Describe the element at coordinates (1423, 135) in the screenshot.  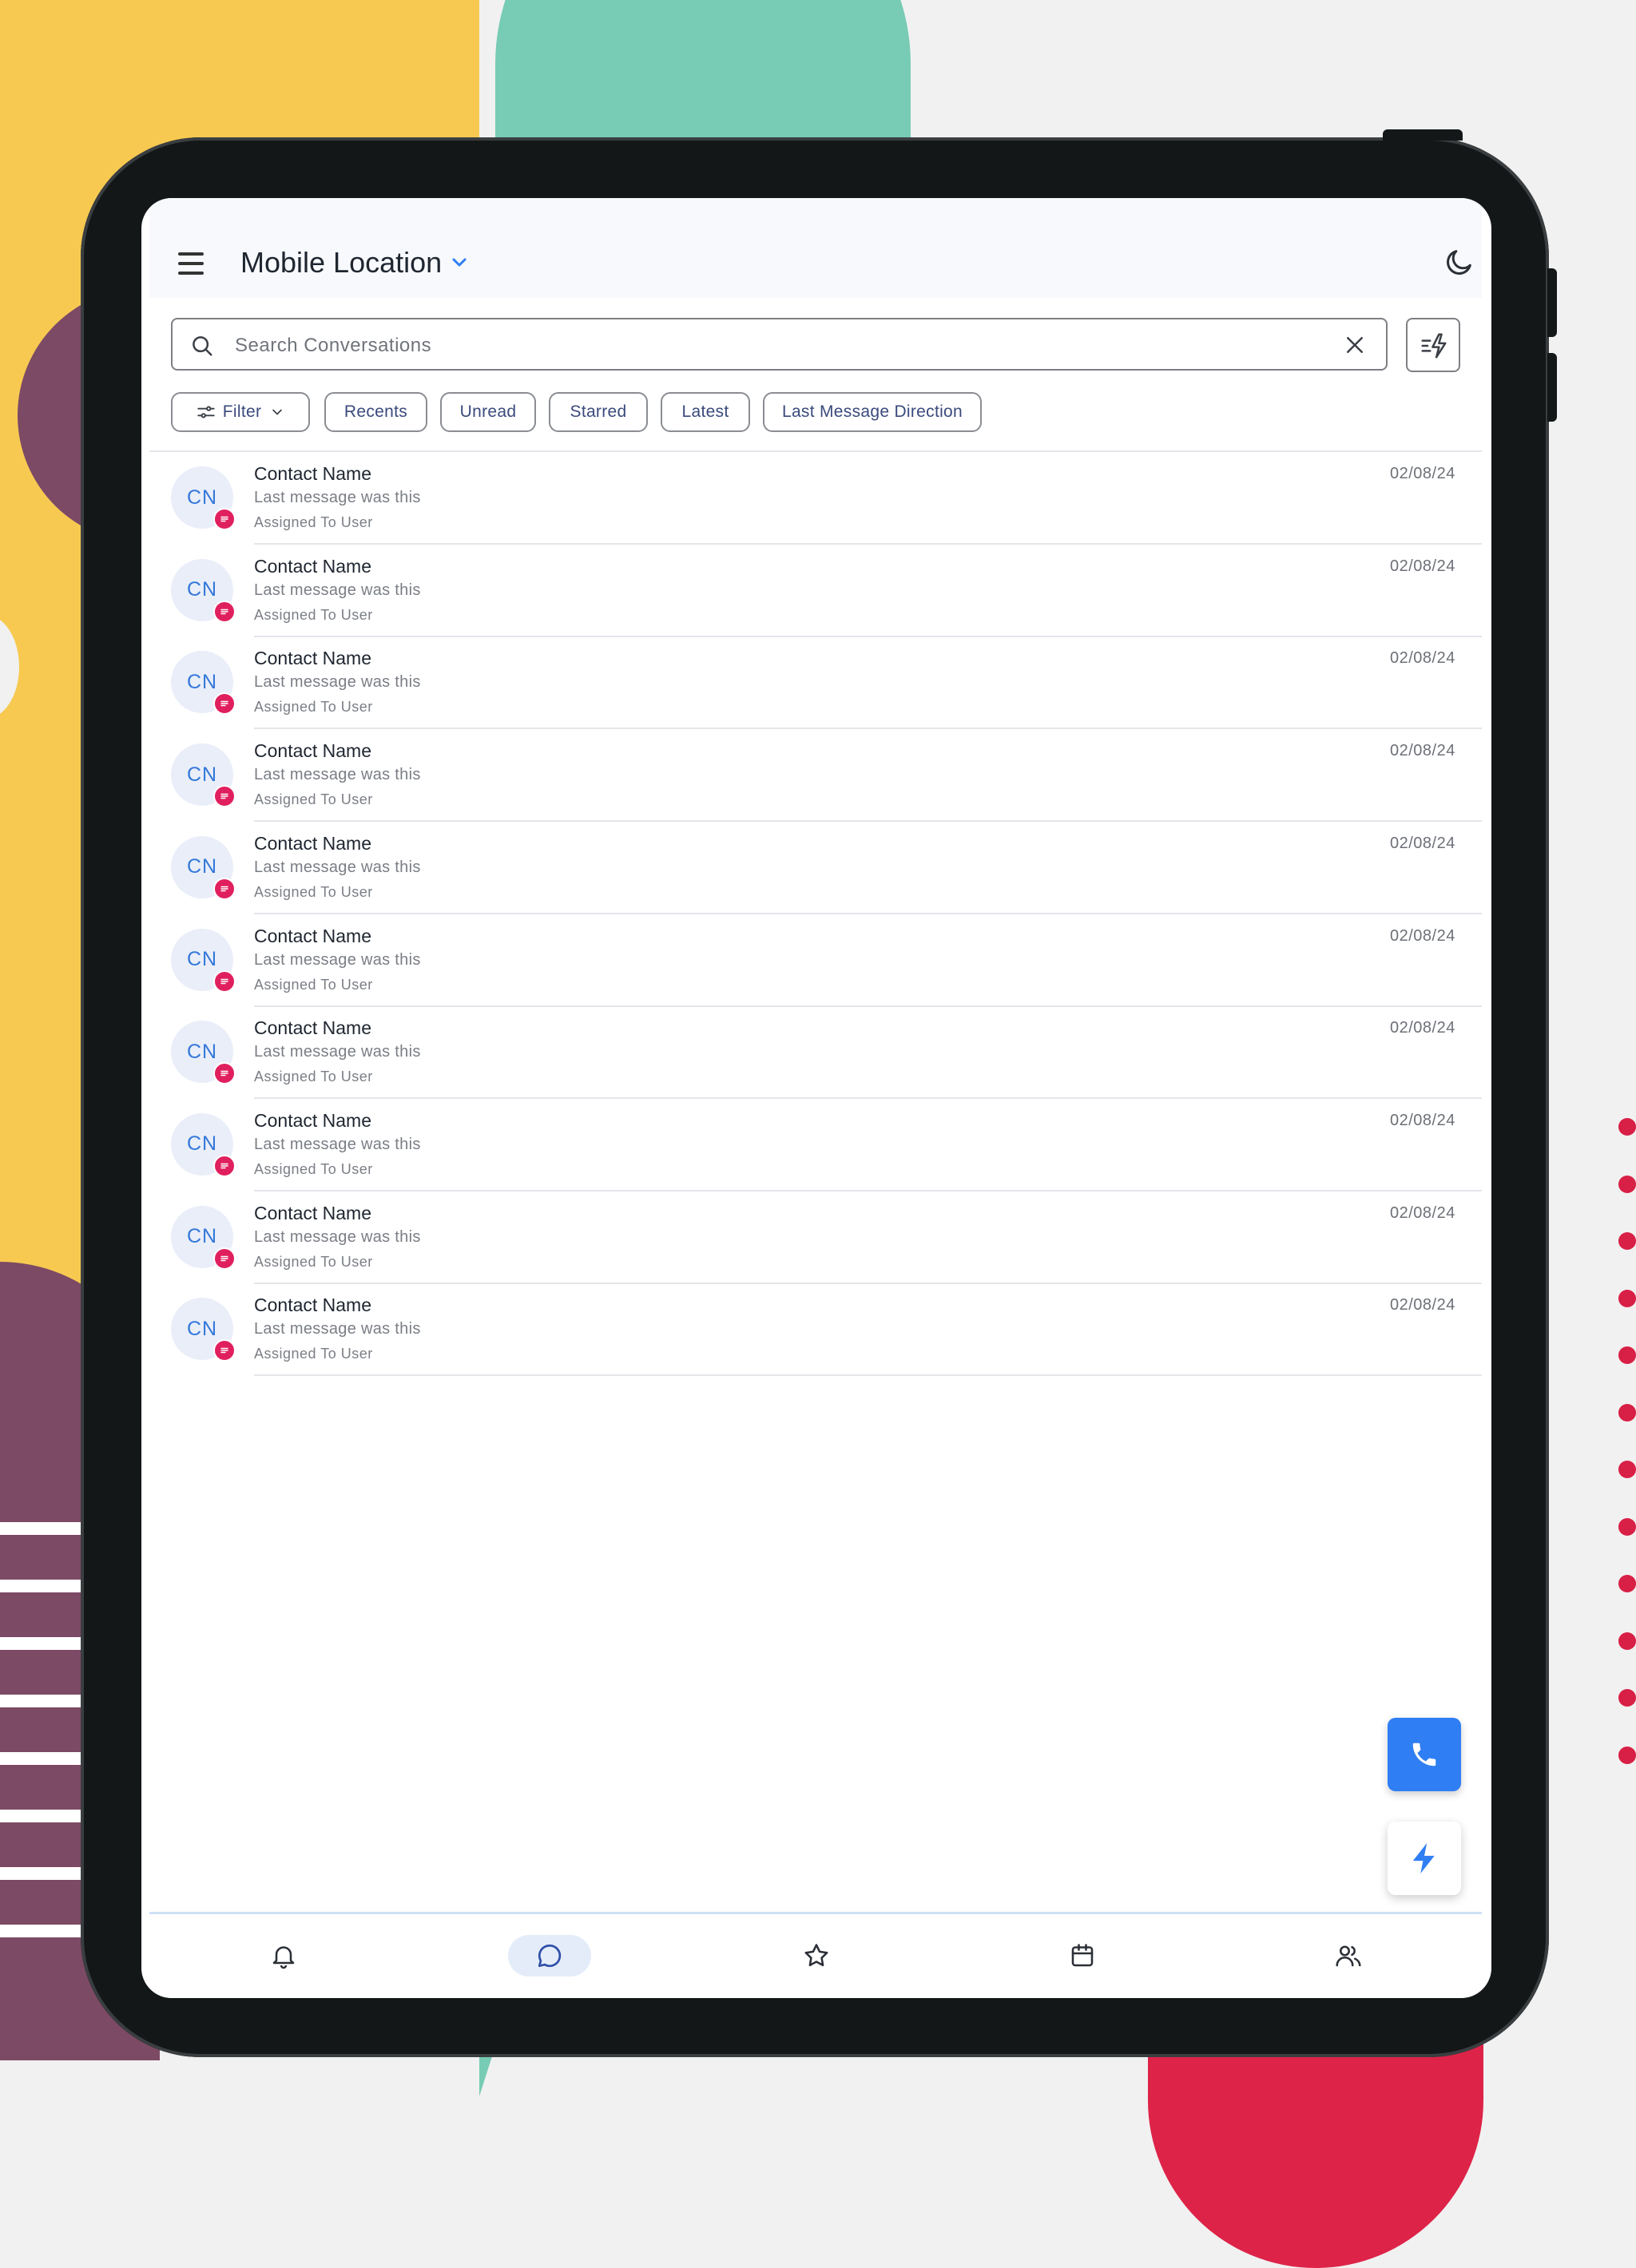
I see `tablet-top-button` at that location.